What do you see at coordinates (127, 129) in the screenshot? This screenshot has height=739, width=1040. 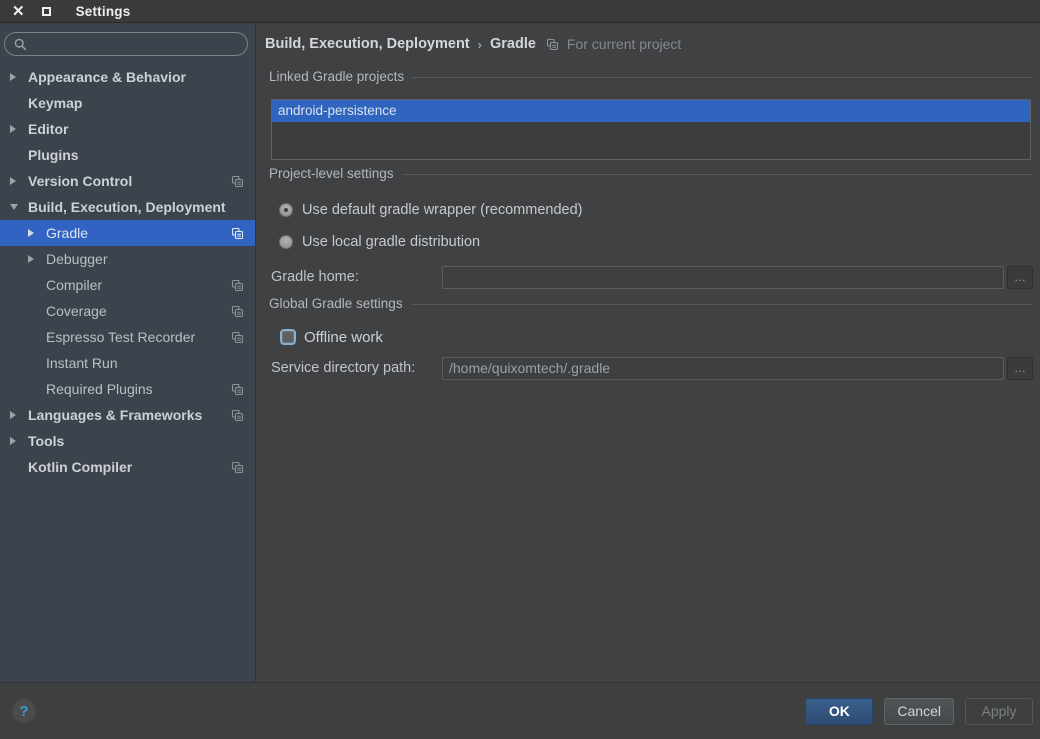 I see `sidebar-item-editor: Editor` at bounding box center [127, 129].